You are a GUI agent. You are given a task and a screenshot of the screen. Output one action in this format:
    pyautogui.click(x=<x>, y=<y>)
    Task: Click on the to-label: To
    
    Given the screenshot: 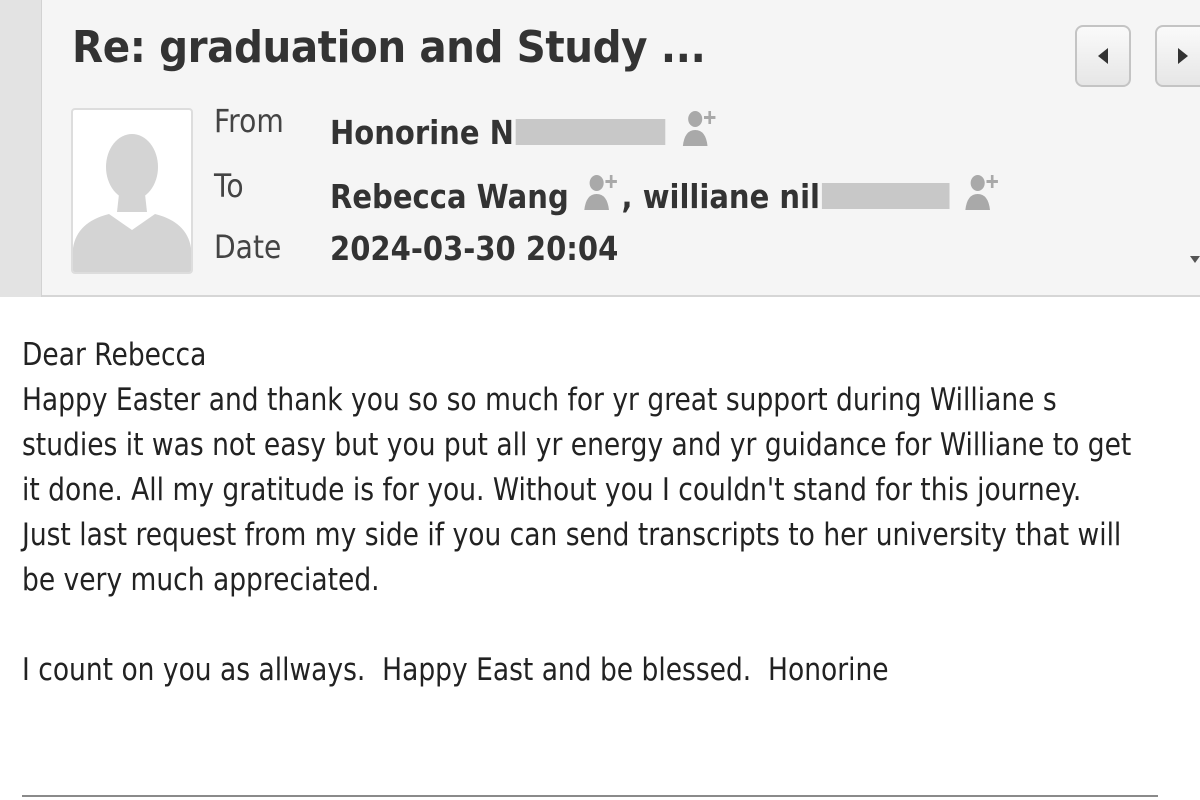 What is the action you would take?
    pyautogui.click(x=229, y=186)
    